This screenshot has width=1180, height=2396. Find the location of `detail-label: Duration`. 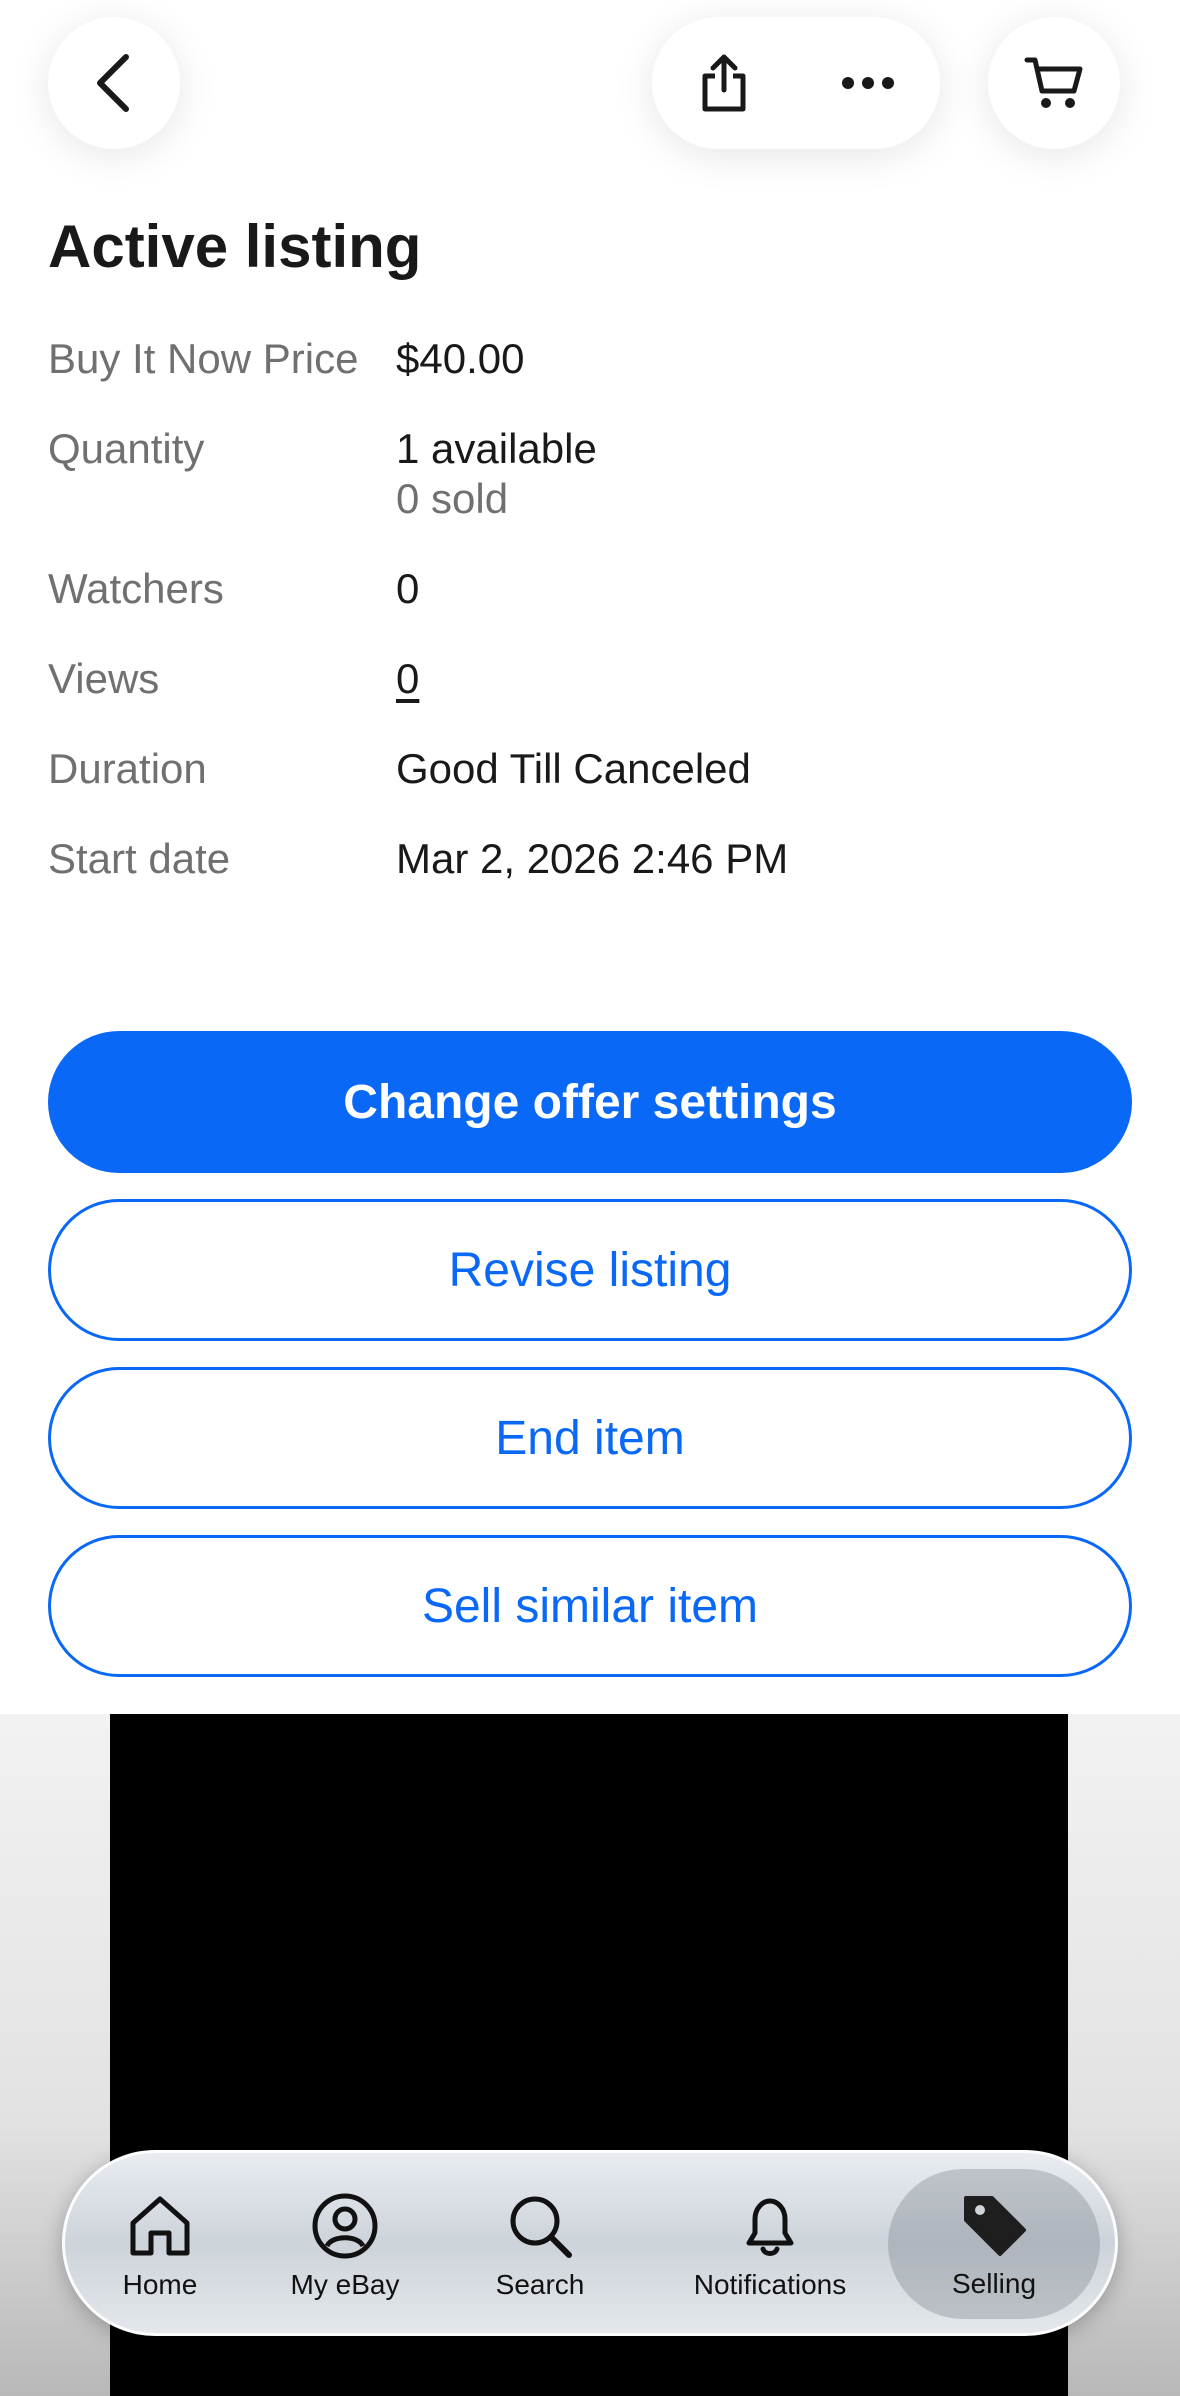

detail-label: Duration is located at coordinates (127, 768).